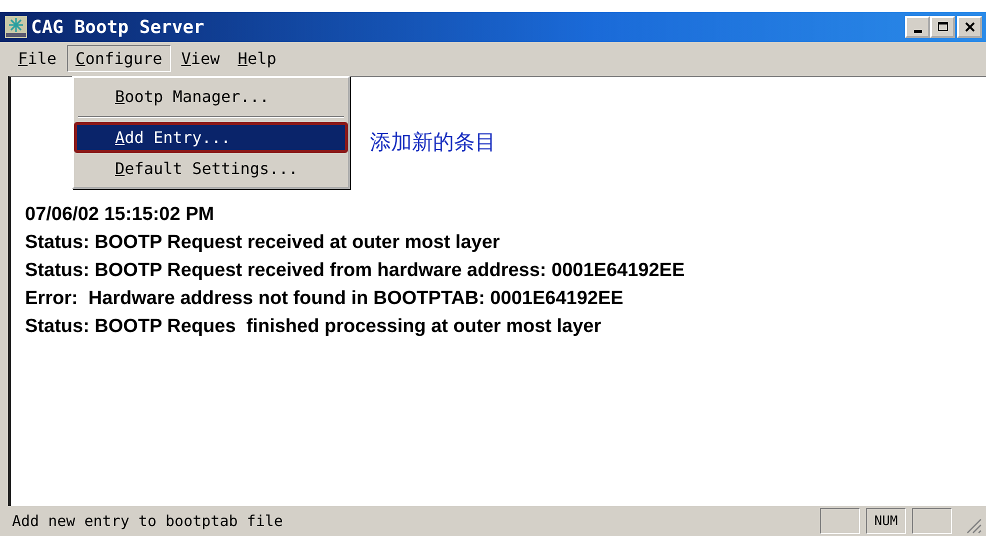 This screenshot has height=536, width=986. Describe the element at coordinates (313, 327) in the screenshot. I see `log-line: Status: BOOTP Reques finished processing at outer most layer` at that location.